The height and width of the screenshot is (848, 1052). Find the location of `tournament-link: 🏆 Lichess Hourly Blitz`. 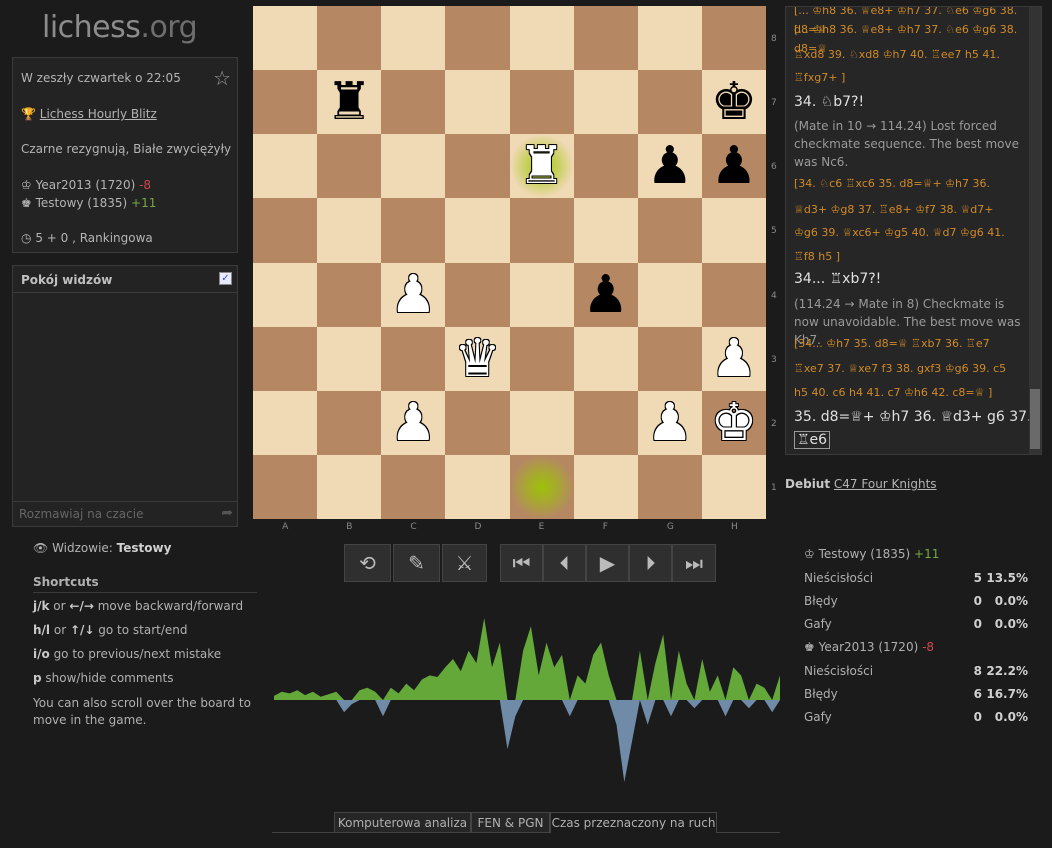

tournament-link: 🏆 Lichess Hourly Blitz is located at coordinates (89, 114).